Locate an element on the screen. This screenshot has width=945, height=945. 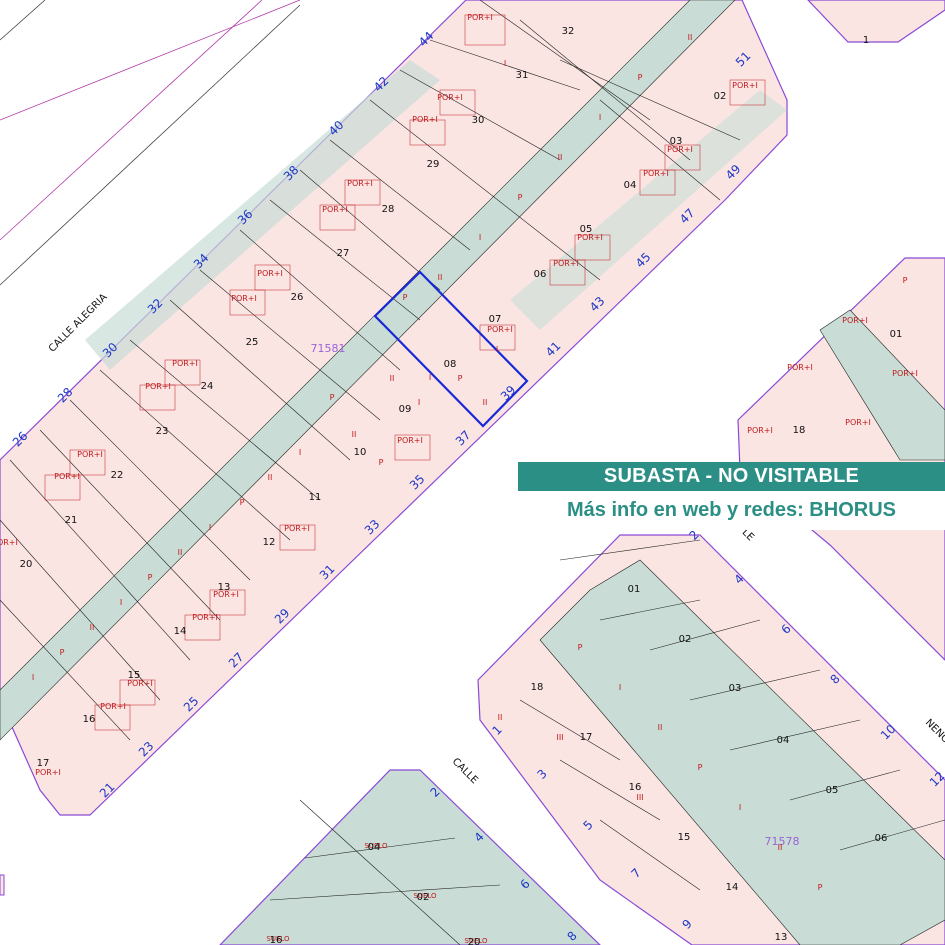
top-right-block is located at coordinates (876, 21).